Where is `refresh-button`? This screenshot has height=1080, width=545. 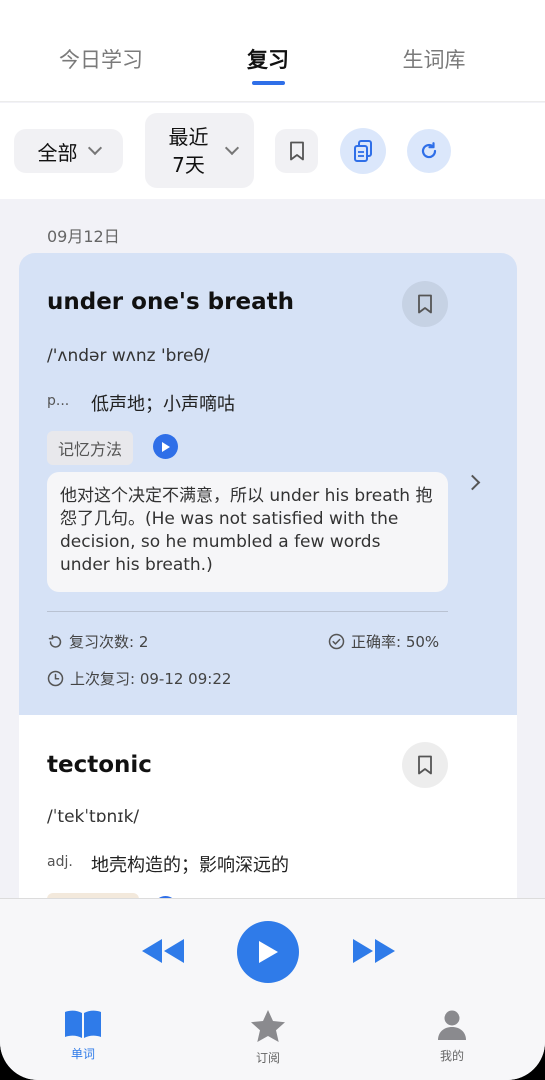 refresh-button is located at coordinates (429, 151).